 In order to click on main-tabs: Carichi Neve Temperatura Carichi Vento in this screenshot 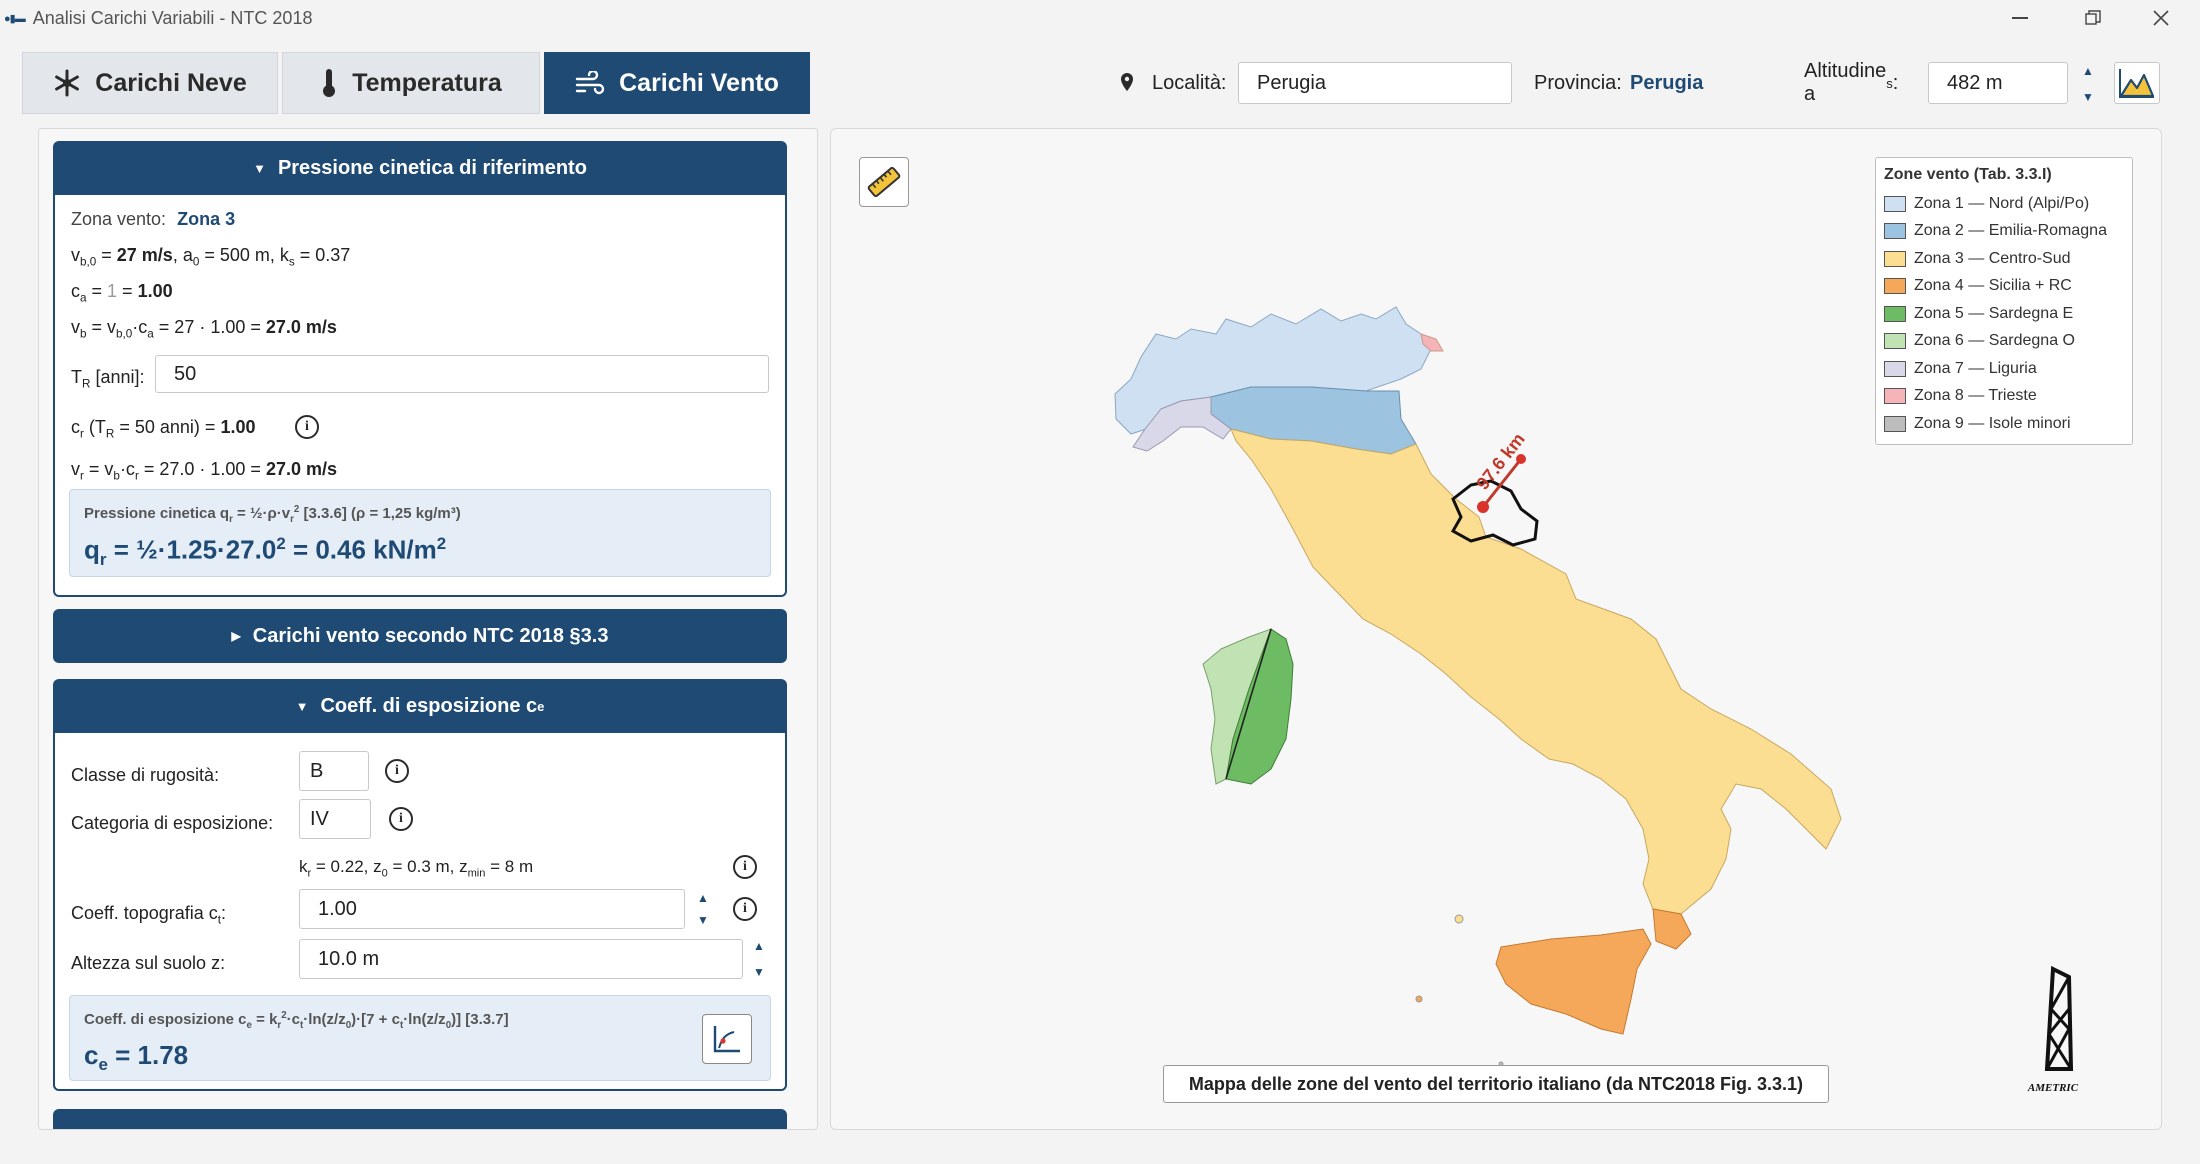, I will do `click(418, 83)`.